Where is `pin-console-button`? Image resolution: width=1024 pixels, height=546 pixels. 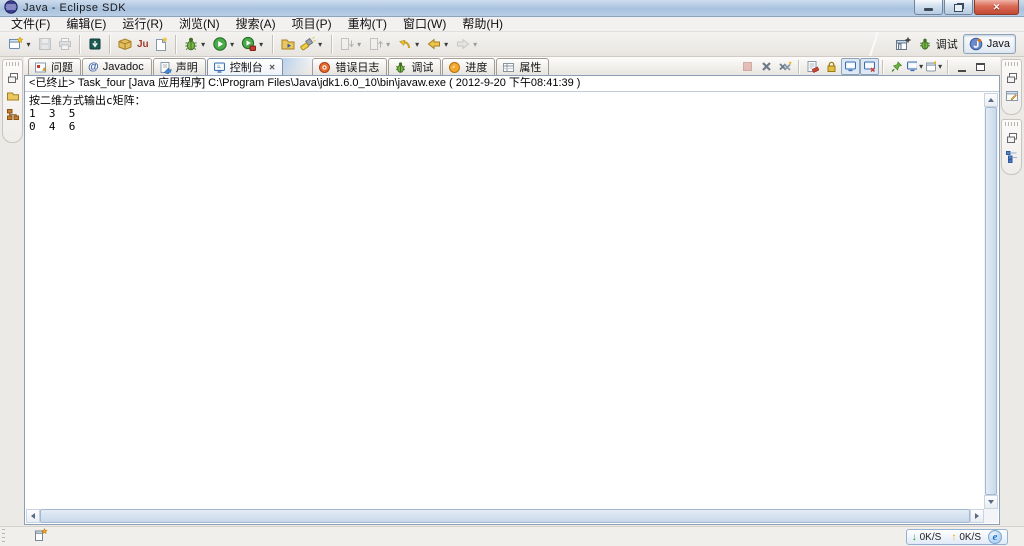 pin-console-button is located at coordinates (896, 66).